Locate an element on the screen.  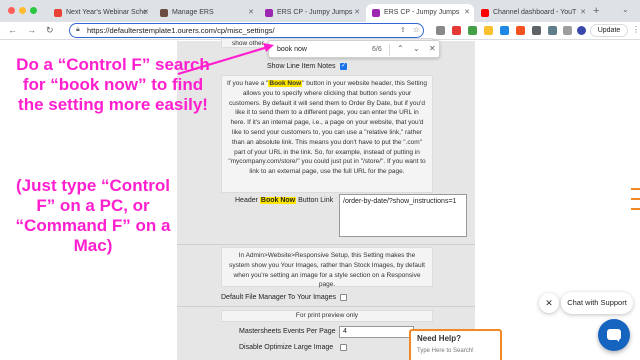
browser-tab: Manage ERS ✕ is located at coordinates (206, 13).